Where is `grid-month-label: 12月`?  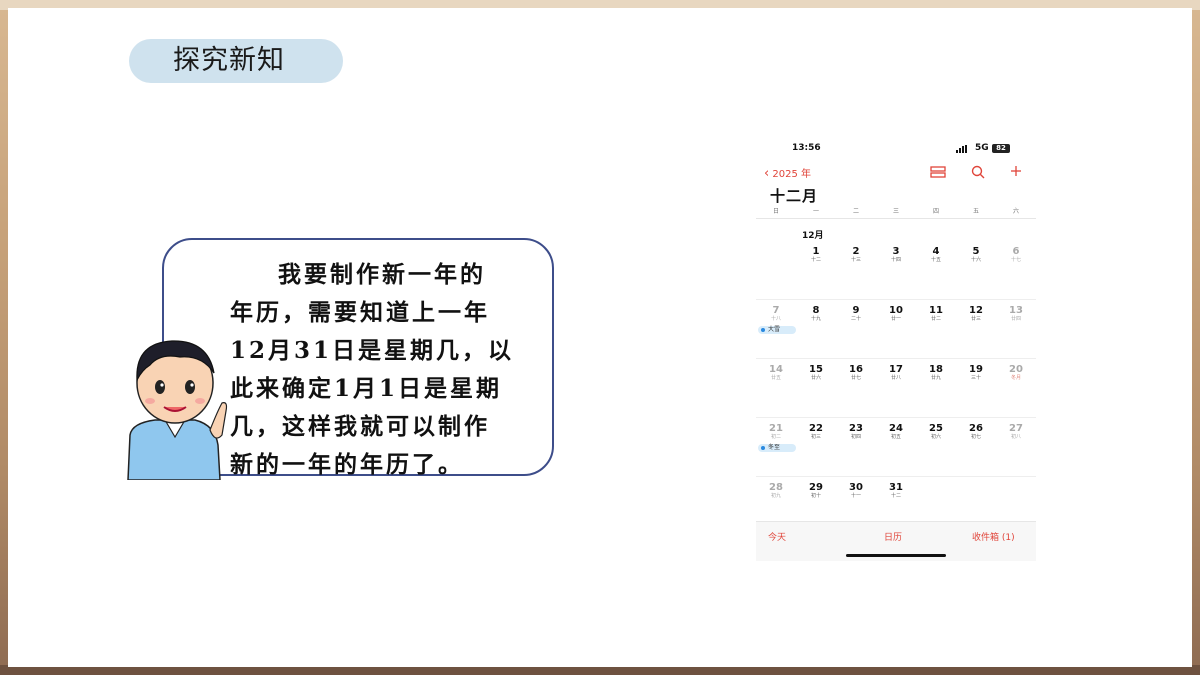 grid-month-label: 12月 is located at coordinates (813, 236).